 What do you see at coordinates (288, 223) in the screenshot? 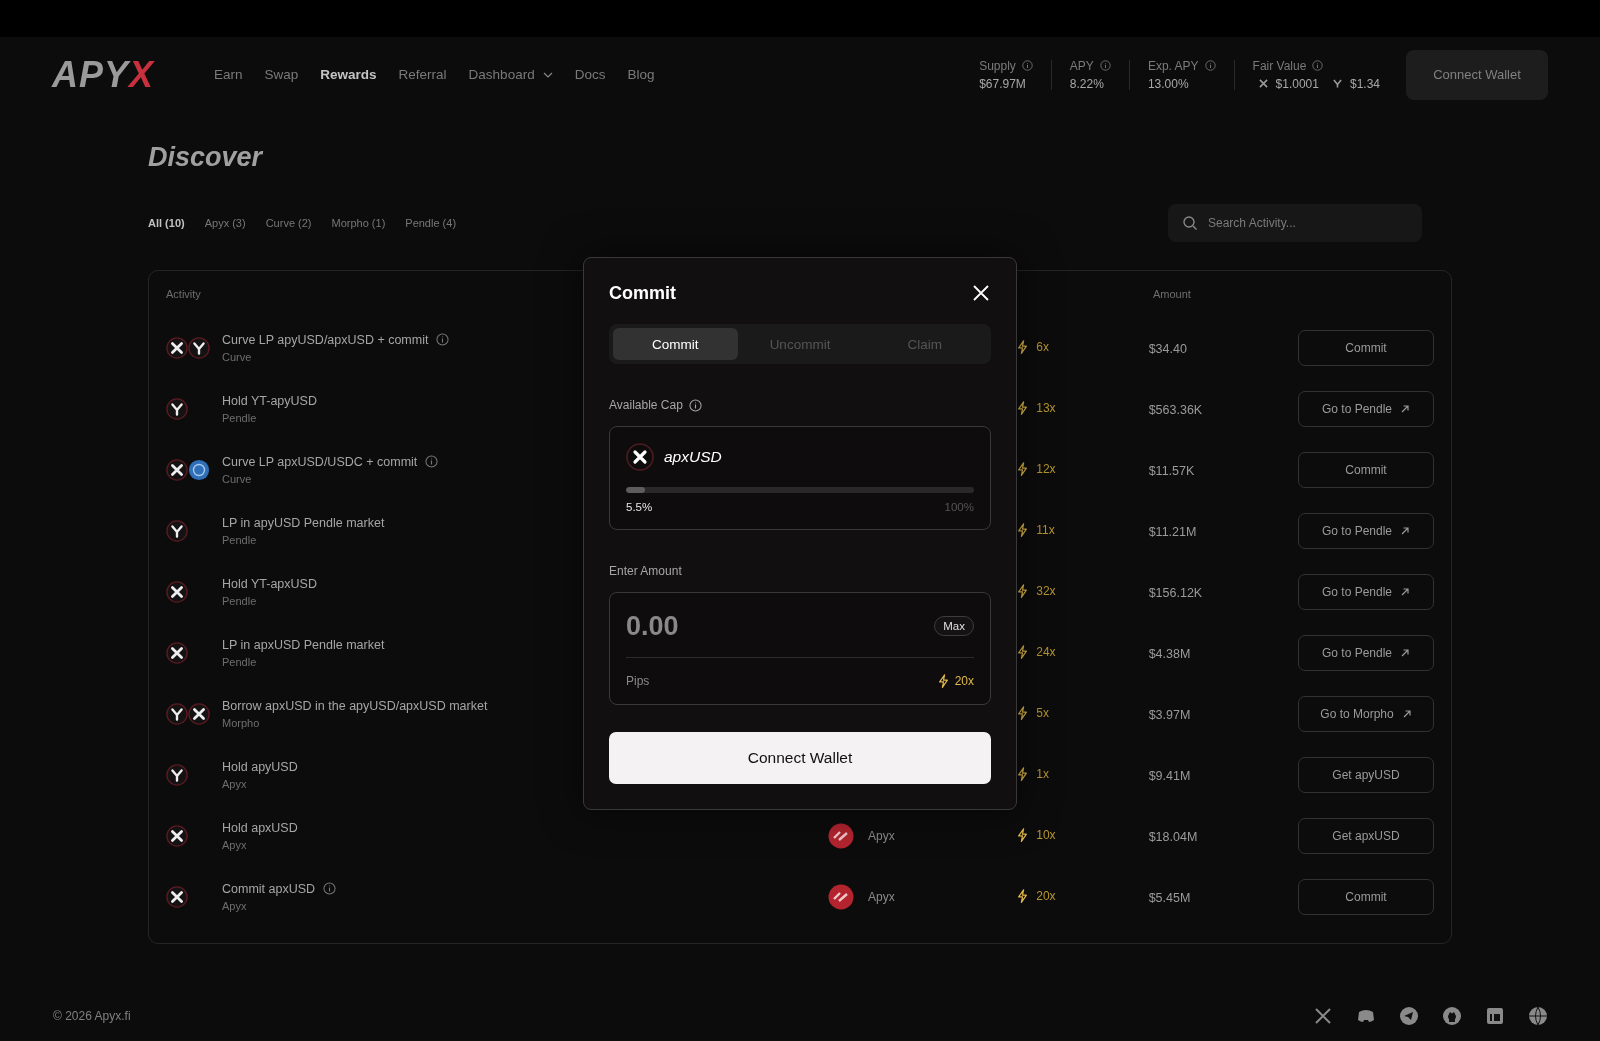
I see `filter-tab: Curve (2)` at bounding box center [288, 223].